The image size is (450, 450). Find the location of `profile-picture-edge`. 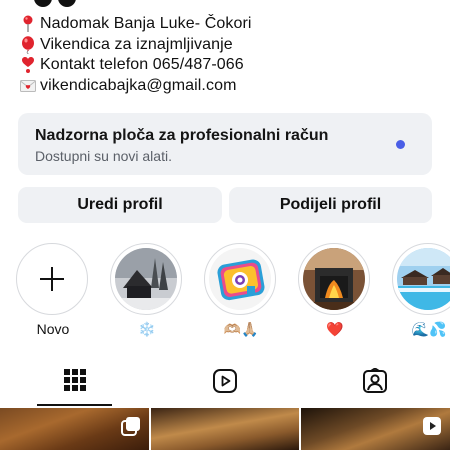

profile-picture-edge is located at coordinates (74, 4).